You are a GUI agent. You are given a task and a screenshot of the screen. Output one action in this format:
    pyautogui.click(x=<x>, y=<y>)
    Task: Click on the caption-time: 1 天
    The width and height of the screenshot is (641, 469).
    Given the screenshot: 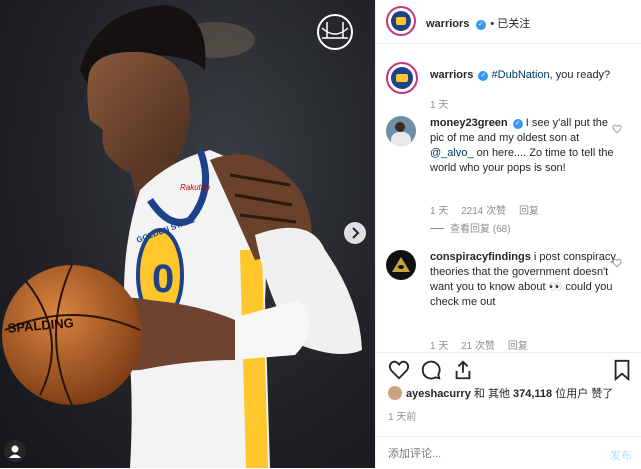 What is the action you would take?
    pyautogui.click(x=439, y=105)
    